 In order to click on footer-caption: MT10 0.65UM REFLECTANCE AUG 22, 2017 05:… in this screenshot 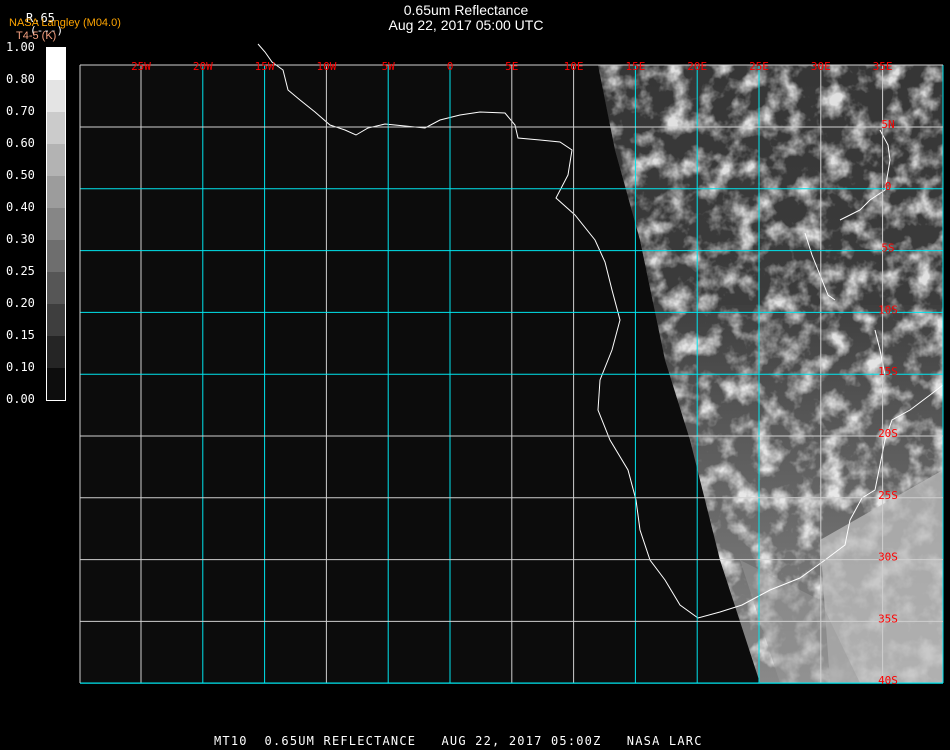, I will do `click(458, 741)`.